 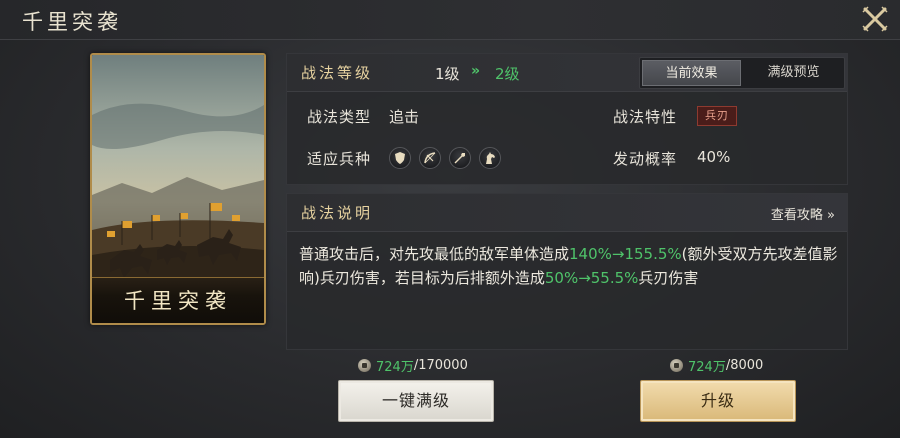 I want to click on window-title: 千里突袭, so click(x=72, y=22).